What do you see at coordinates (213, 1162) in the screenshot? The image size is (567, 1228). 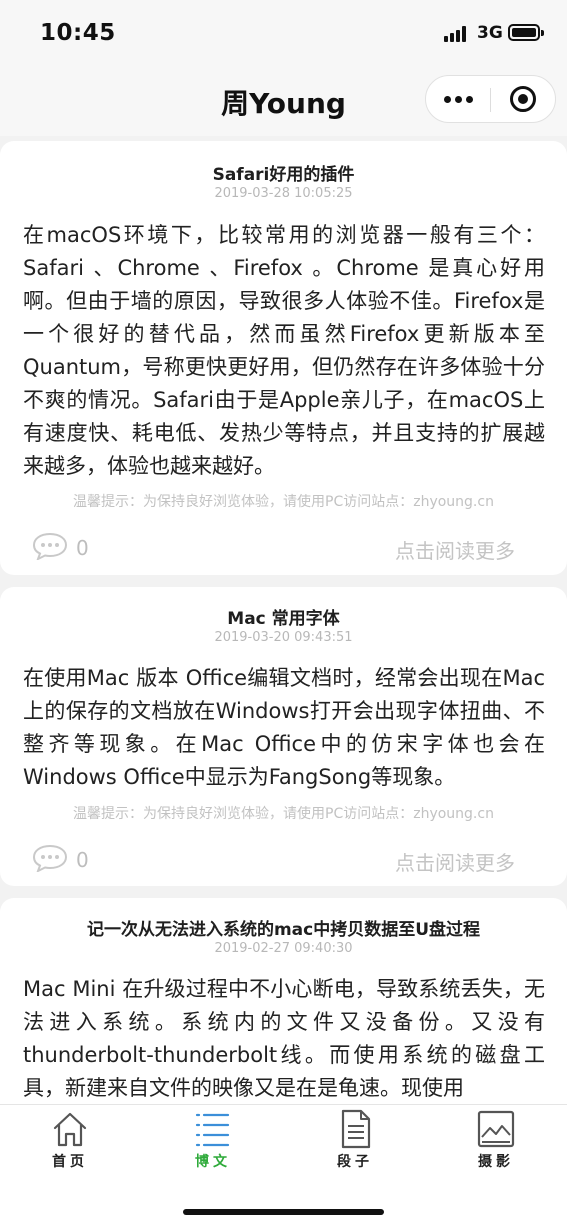 I see `tab-label: 博文` at bounding box center [213, 1162].